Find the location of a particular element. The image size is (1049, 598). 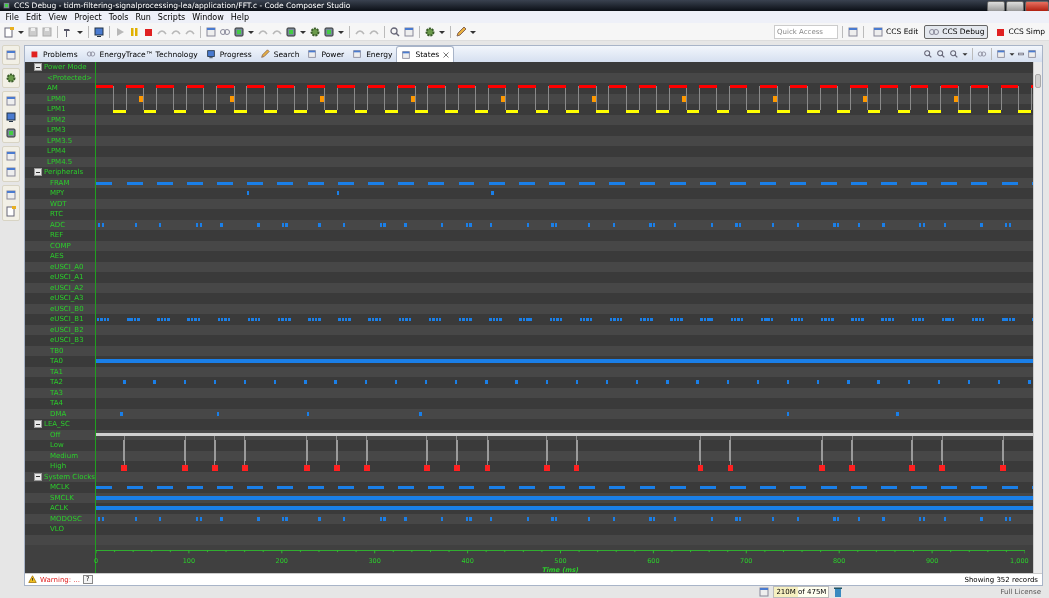

link-icon is located at coordinates (90, 54).